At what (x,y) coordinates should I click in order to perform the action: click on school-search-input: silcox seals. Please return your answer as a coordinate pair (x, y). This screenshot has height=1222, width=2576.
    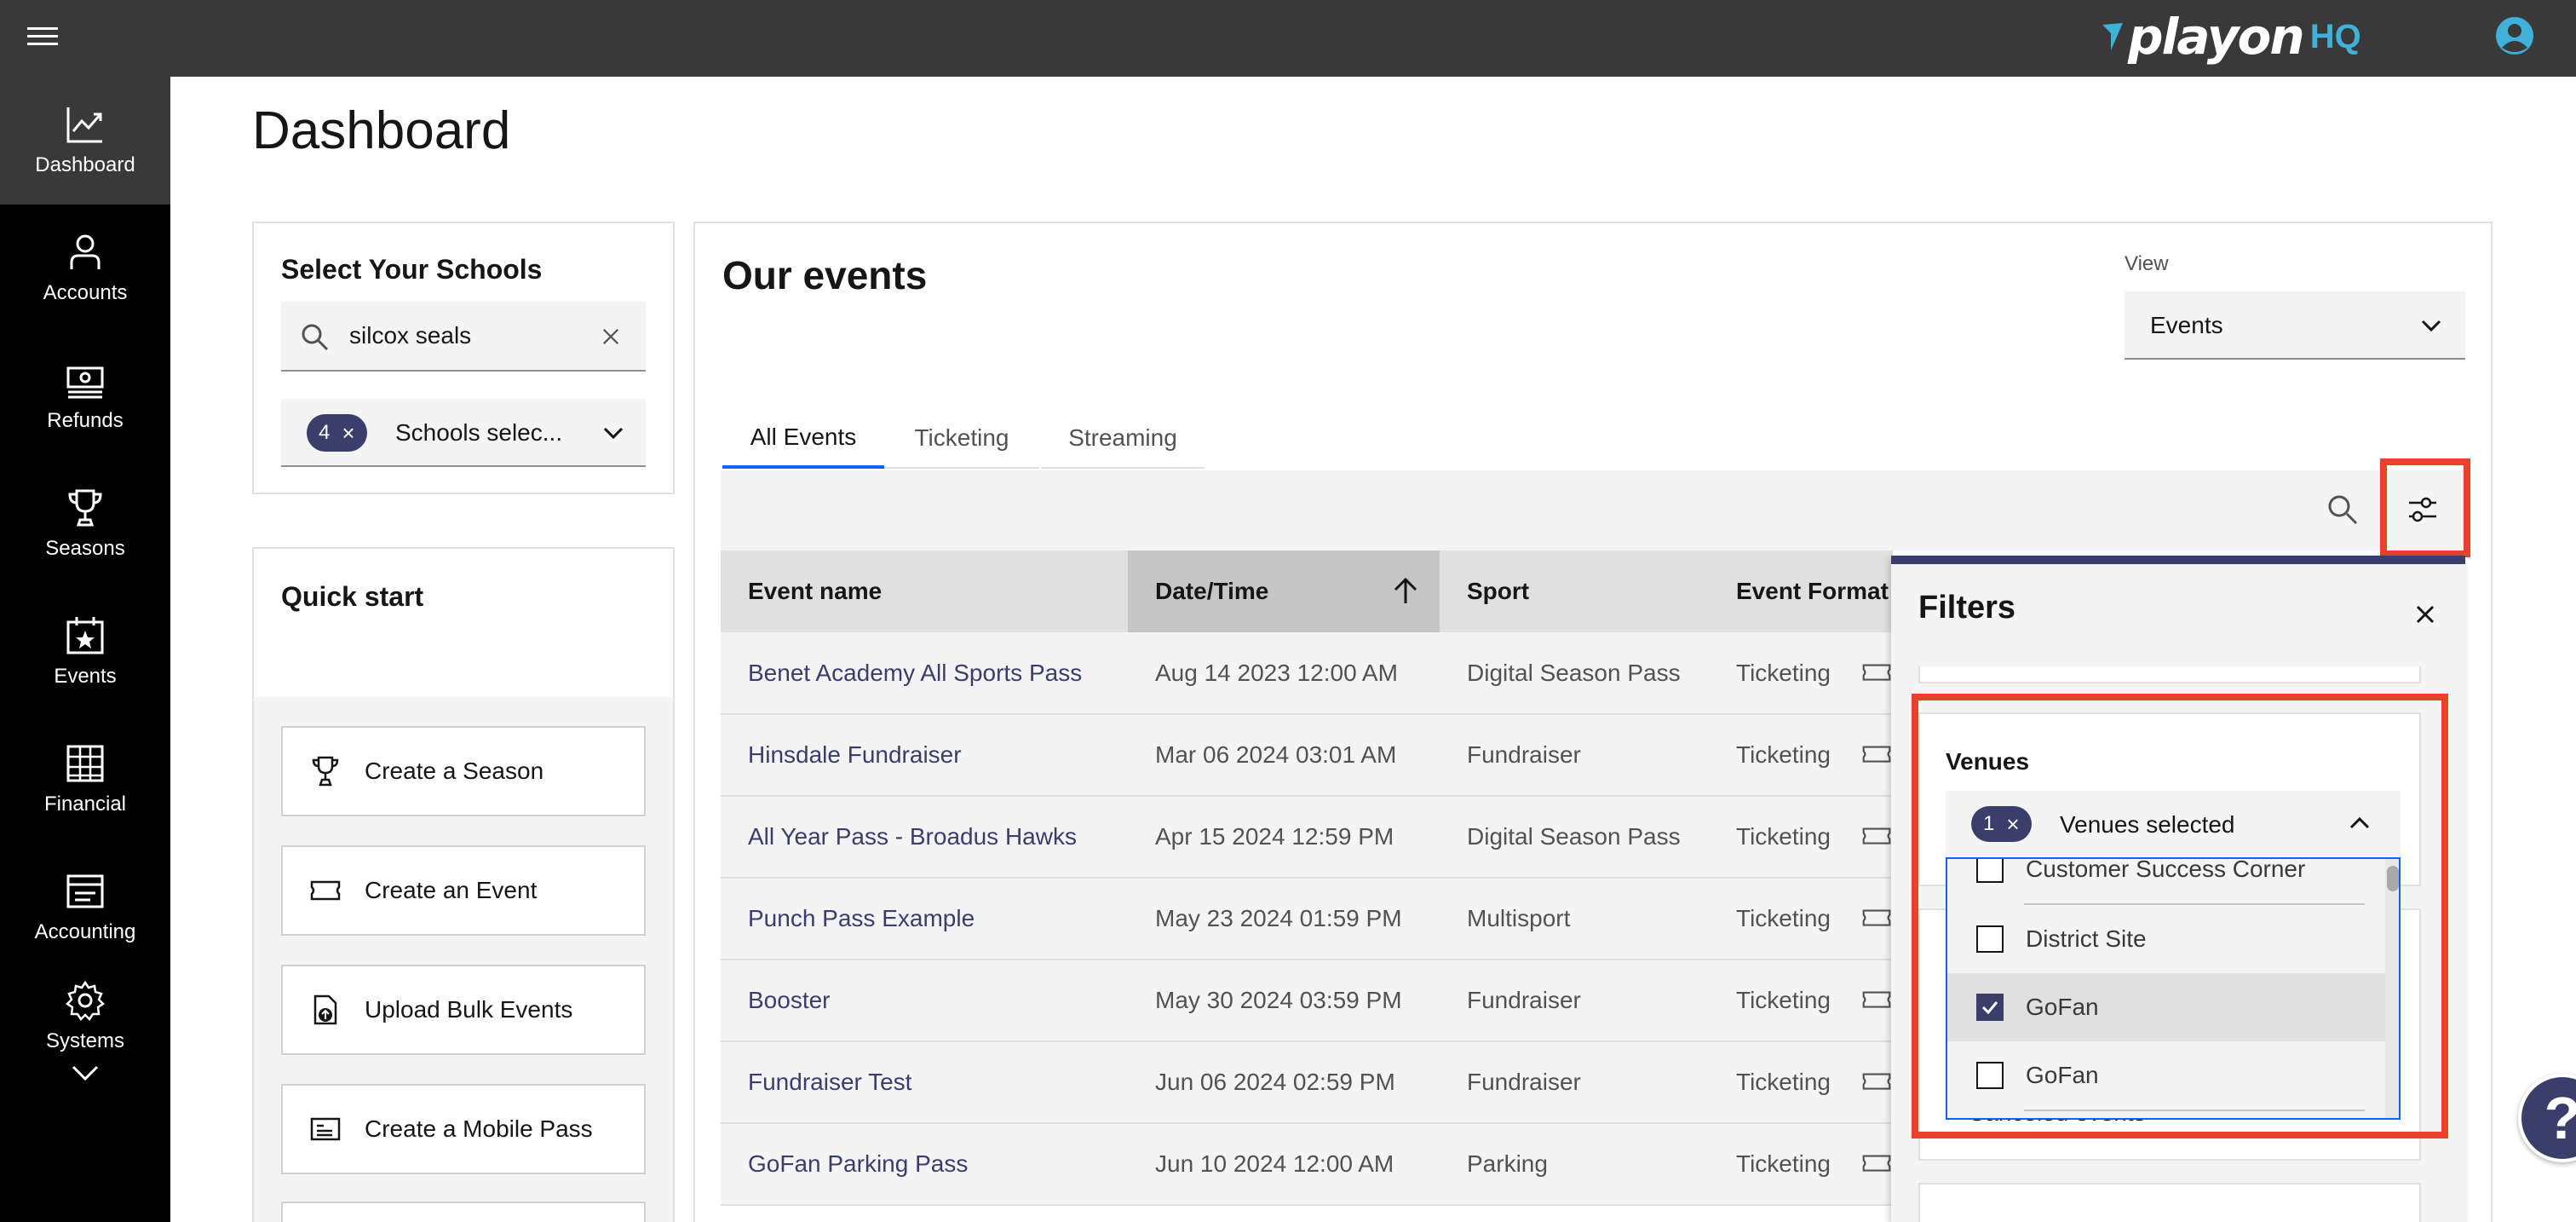
    Looking at the image, I should click on (464, 337).